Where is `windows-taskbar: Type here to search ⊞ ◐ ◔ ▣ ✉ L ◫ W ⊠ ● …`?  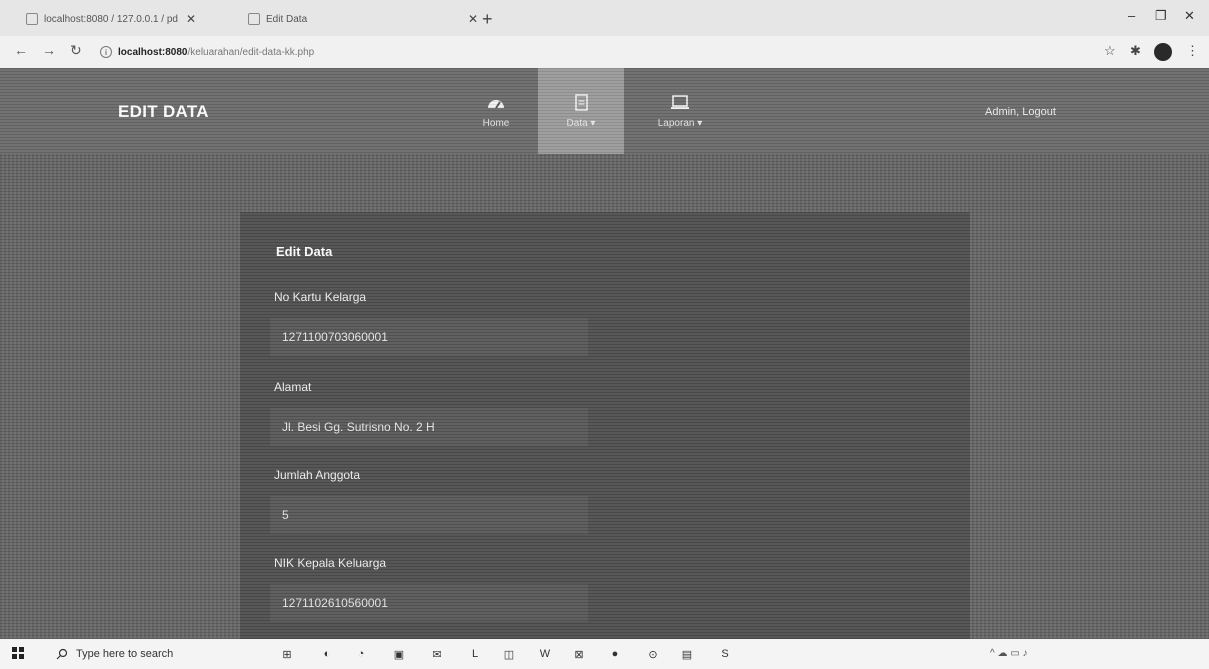
windows-taskbar: Type here to search ⊞ ◐ ◔ ▣ ✉ L ◫ W ⊠ ● … is located at coordinates (604, 654).